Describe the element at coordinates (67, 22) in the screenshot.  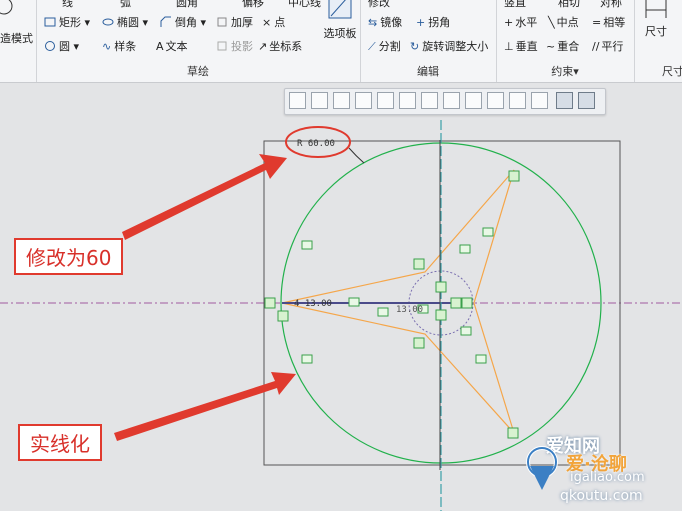
I see `rectangle-button: 矩形 ▾` at that location.